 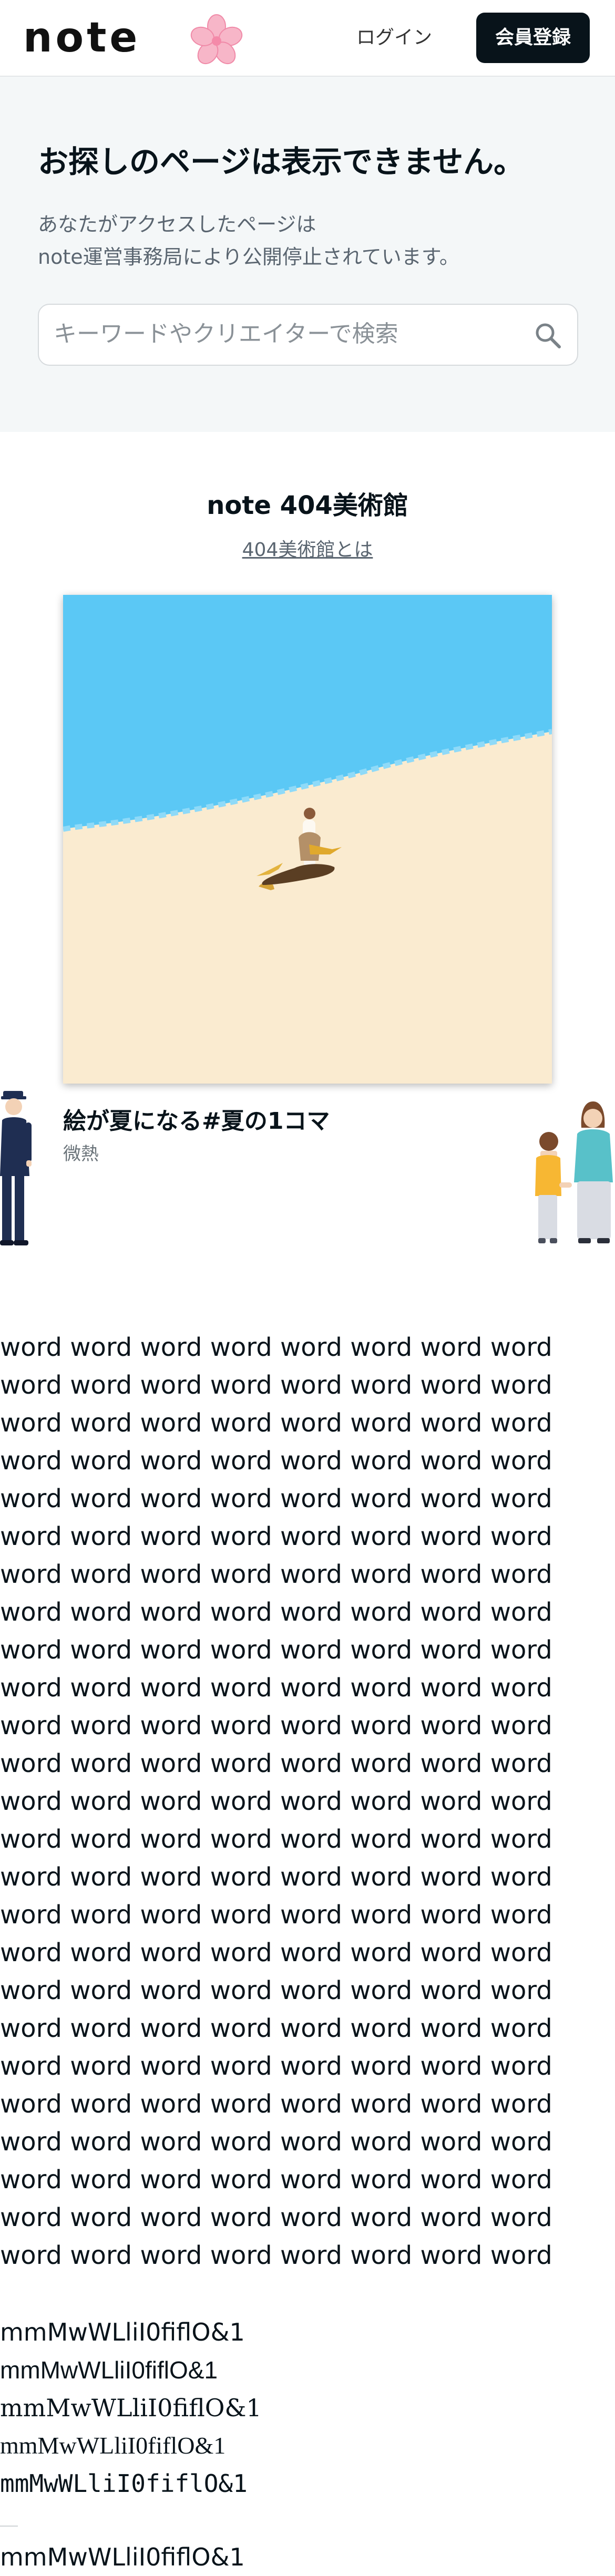 I want to click on login-link: ログイン, so click(x=394, y=38).